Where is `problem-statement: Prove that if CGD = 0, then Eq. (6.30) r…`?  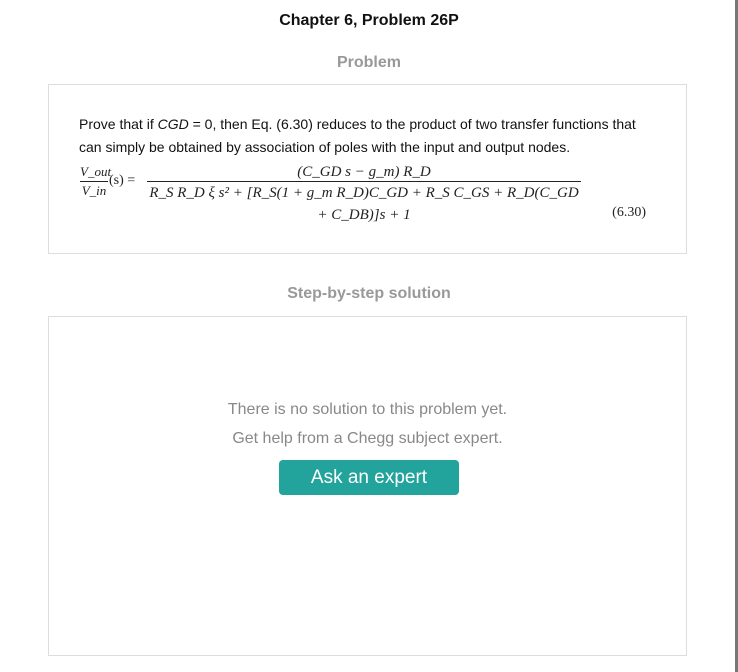
problem-statement: Prove that if CGD = 0, then Eq. (6.30) r… is located at coordinates (369, 136).